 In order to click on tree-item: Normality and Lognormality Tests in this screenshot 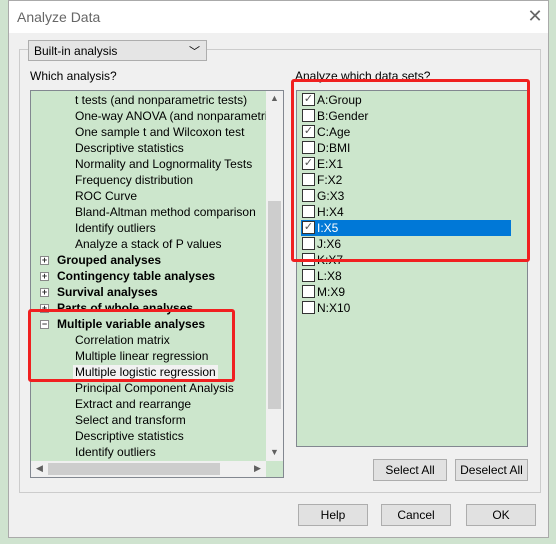, I will do `click(163, 164)`.